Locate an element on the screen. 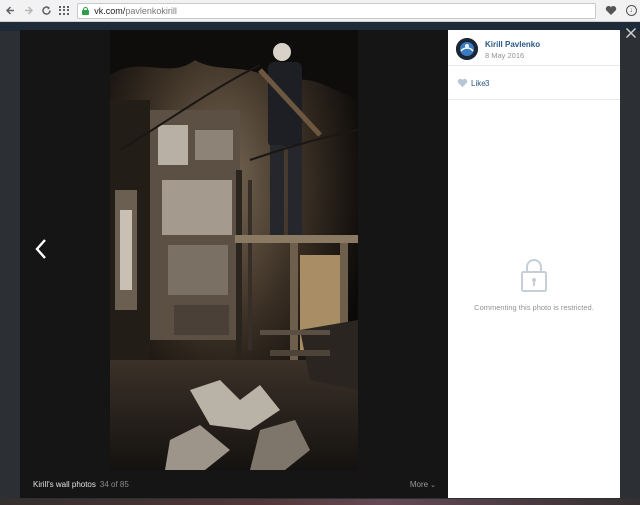 The width and height of the screenshot is (640, 505). close-viewer-button is located at coordinates (631, 34).